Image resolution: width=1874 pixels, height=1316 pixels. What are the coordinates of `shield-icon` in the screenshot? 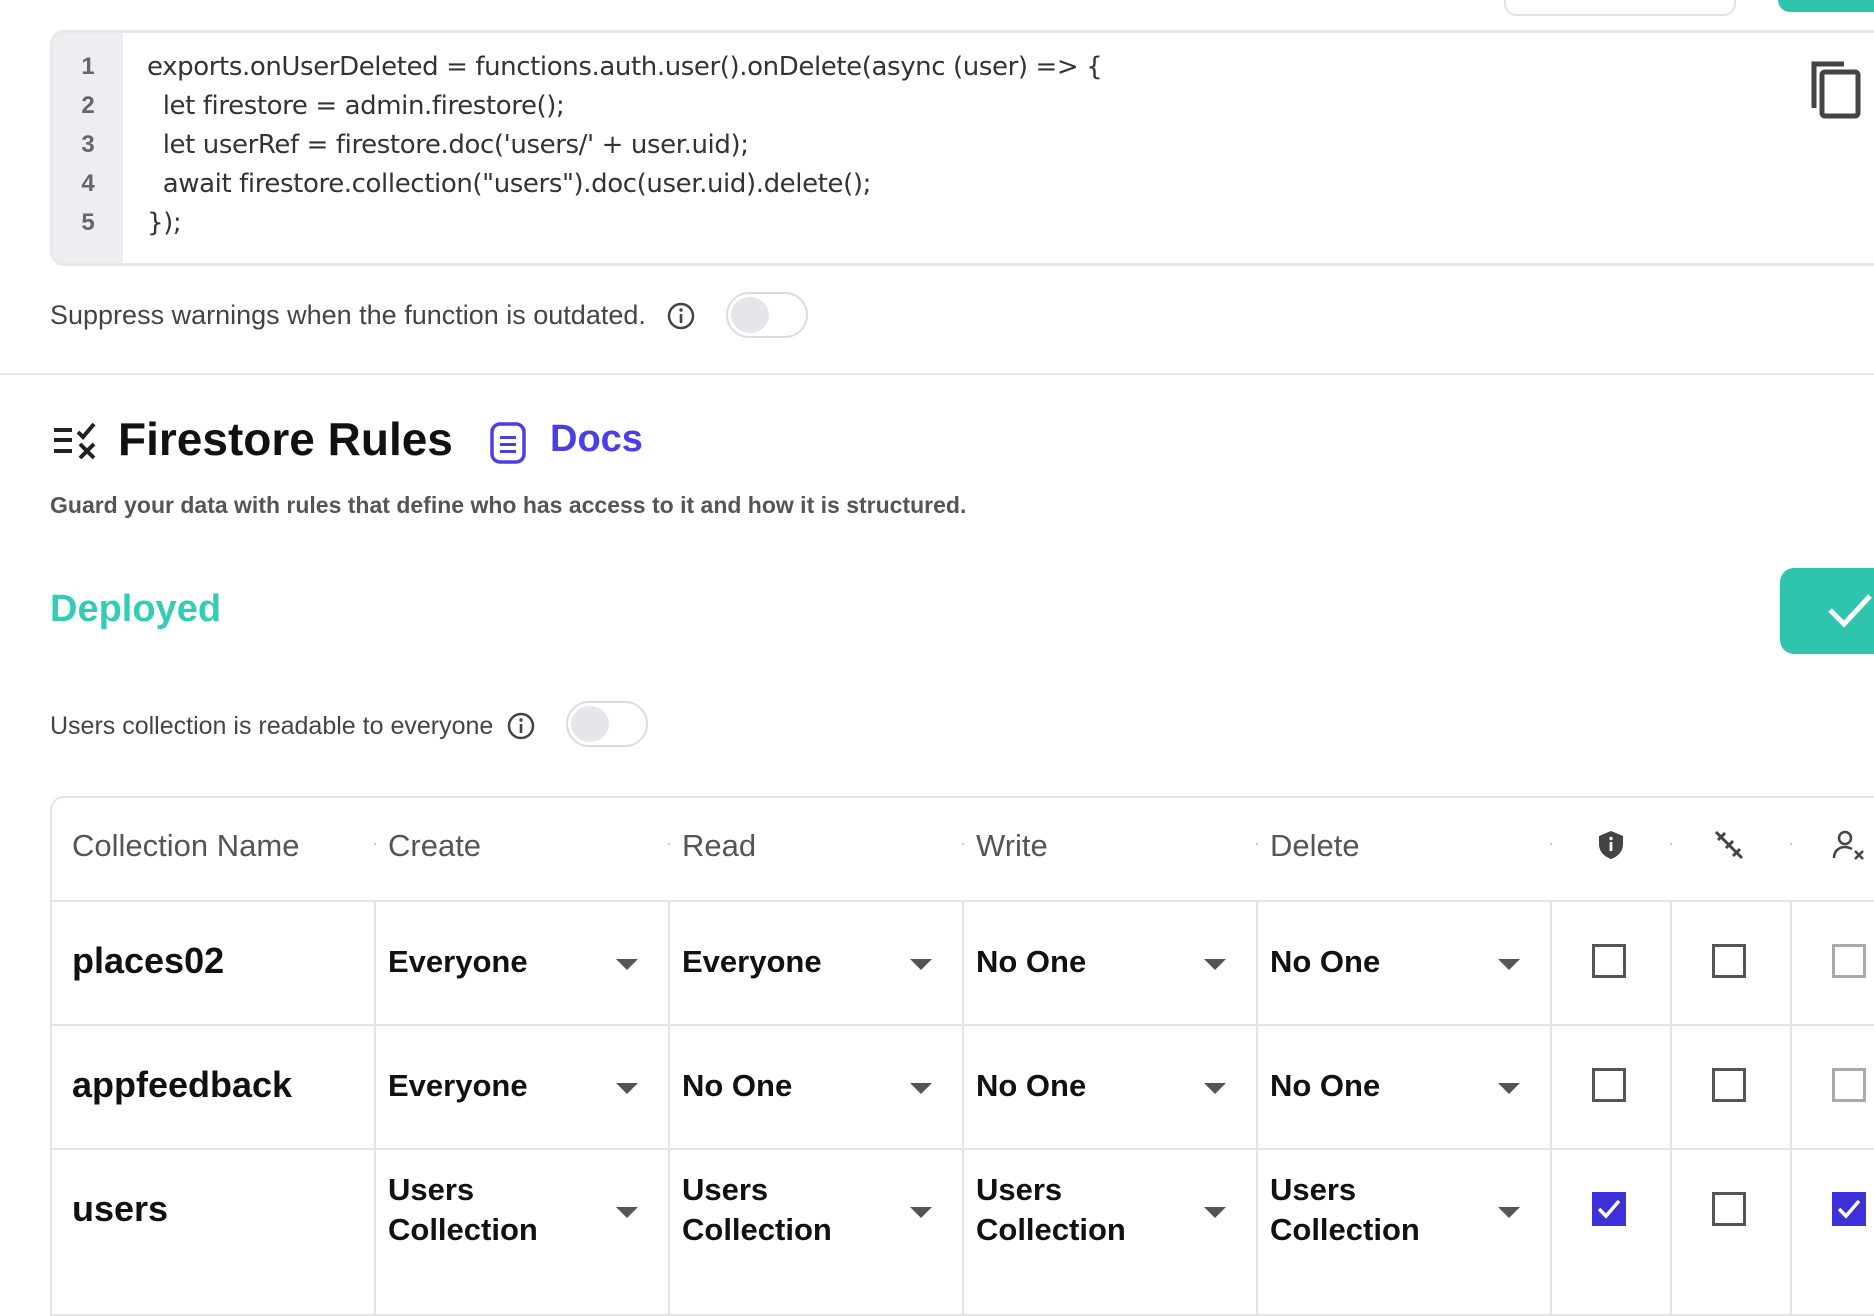 It's located at (1611, 845).